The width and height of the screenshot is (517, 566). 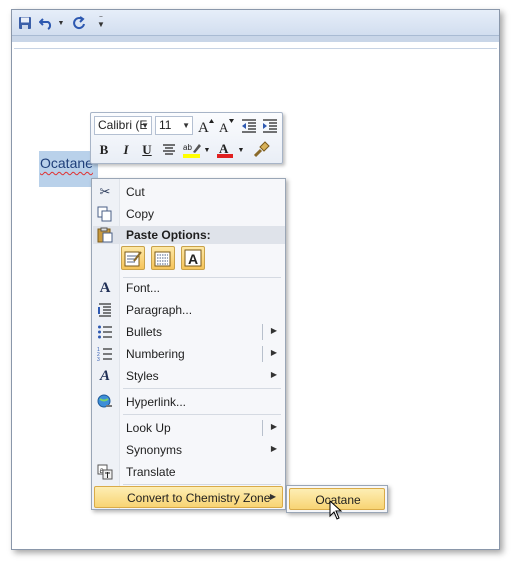 What do you see at coordinates (155, 354) in the screenshot?
I see `menu-item-label: Numbering` at bounding box center [155, 354].